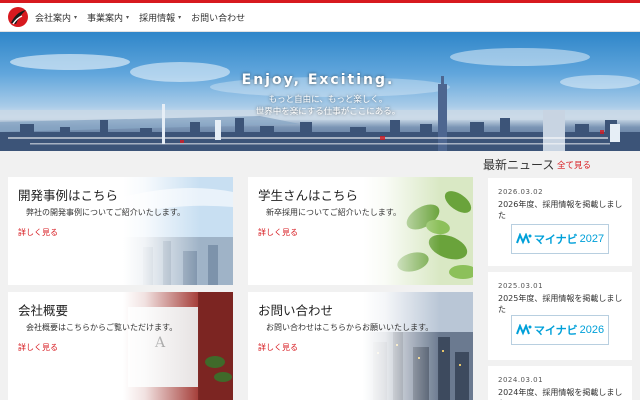 The height and width of the screenshot is (400, 640). I want to click on card-title: 開発事例はこちら, so click(68, 195).